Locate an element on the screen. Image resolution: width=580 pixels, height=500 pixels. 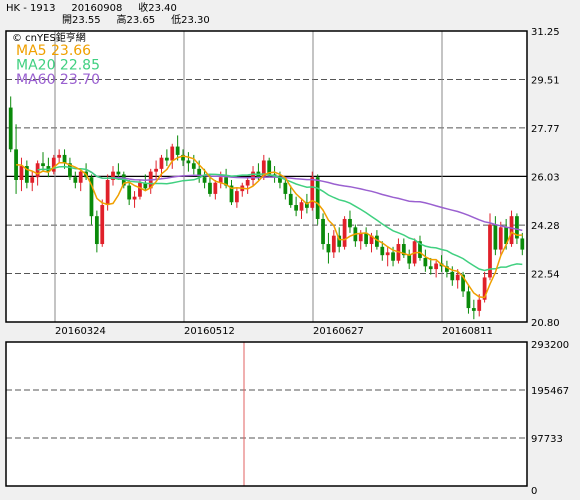
y-tick-label: 26.03 is located at coordinates (545, 177).